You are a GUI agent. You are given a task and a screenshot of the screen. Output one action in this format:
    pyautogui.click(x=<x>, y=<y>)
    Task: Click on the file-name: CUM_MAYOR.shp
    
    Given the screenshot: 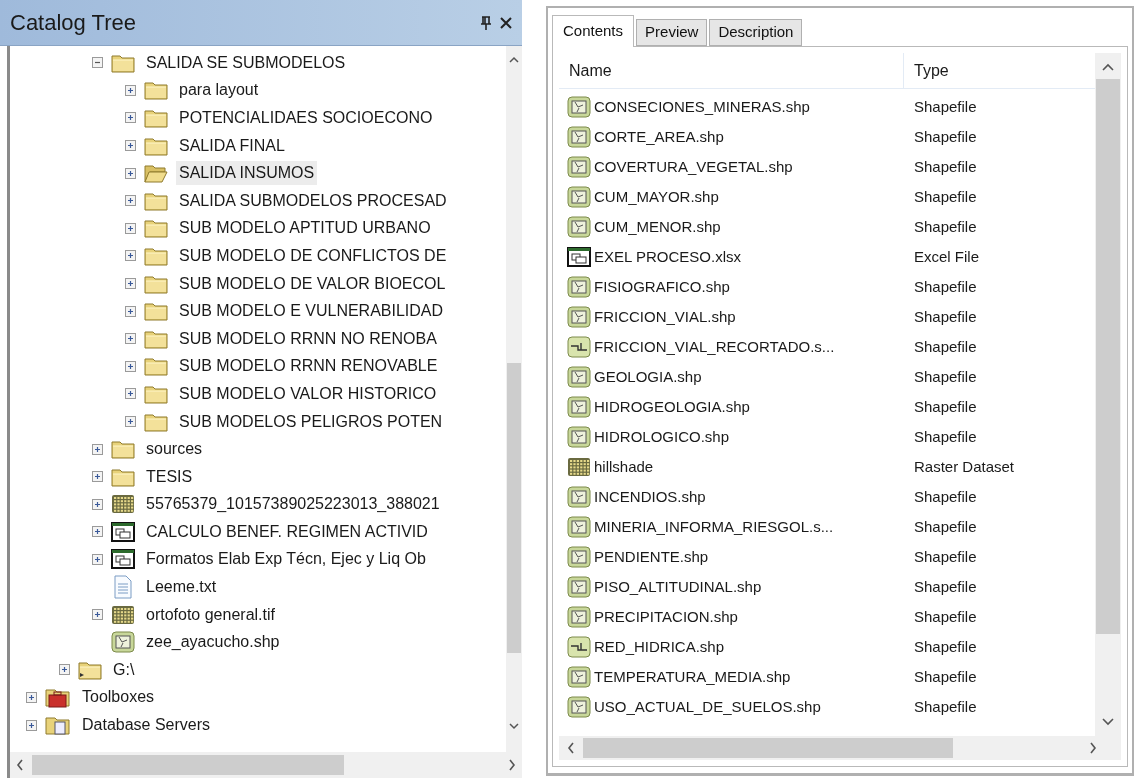 What is the action you would take?
    pyautogui.click(x=656, y=197)
    